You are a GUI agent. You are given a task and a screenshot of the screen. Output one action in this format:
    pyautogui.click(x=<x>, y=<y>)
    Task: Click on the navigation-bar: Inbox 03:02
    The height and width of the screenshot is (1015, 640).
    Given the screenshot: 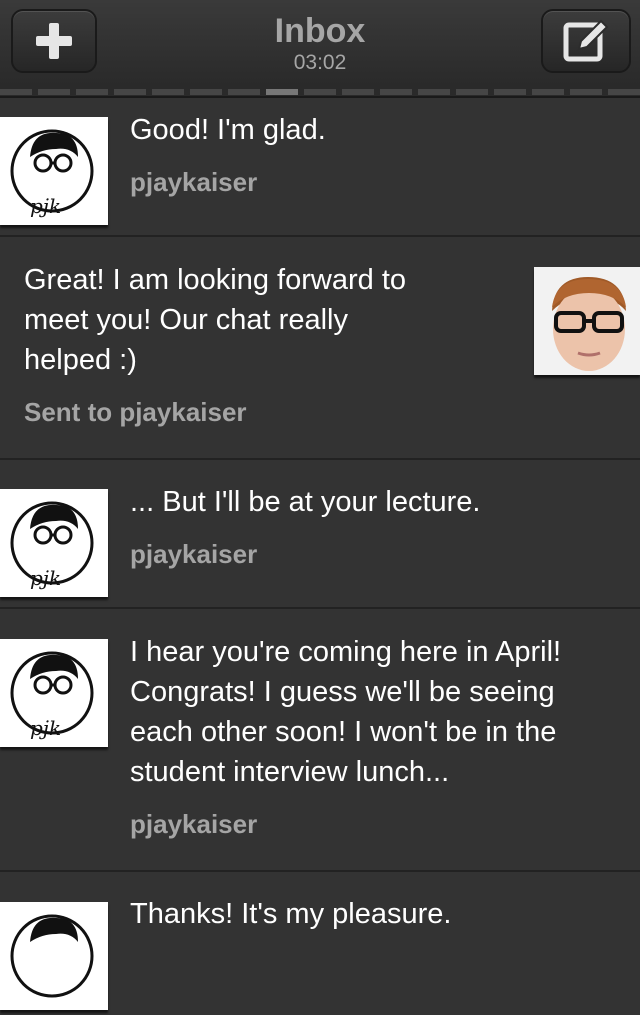 What is the action you would take?
    pyautogui.click(x=320, y=43)
    